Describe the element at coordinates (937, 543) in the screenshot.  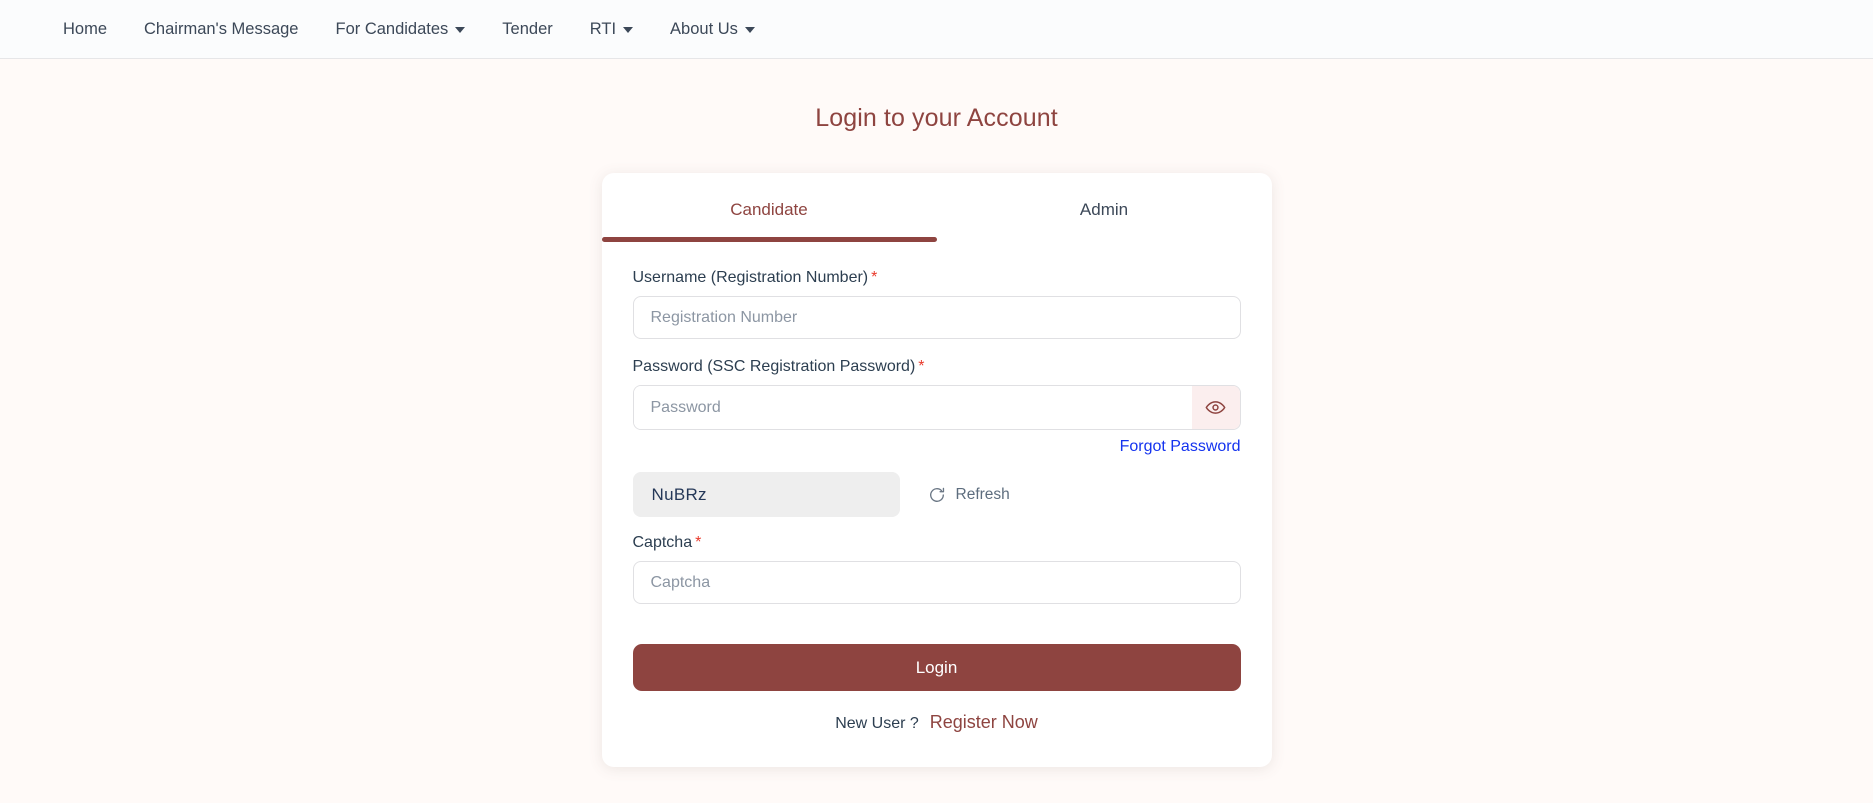
I see `captcha-label: Captcha *` at that location.